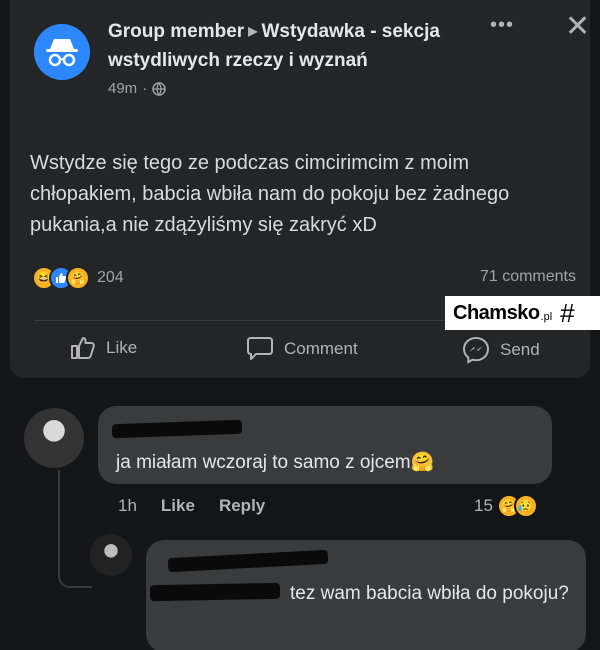 This screenshot has width=600, height=650. I want to click on post-meta: 49m ·, so click(288, 88).